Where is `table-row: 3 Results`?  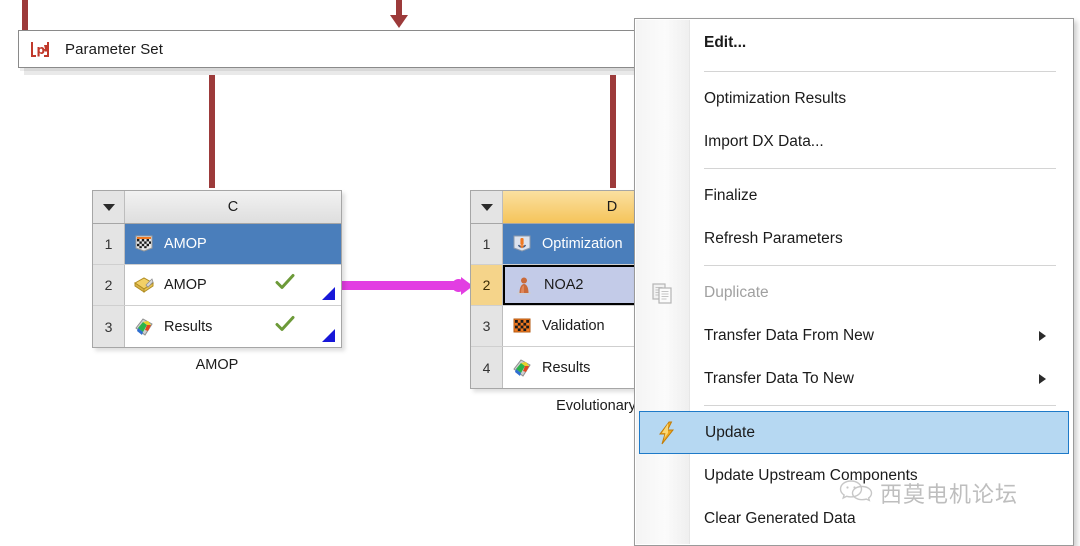
table-row: 3 Results is located at coordinates (217, 326).